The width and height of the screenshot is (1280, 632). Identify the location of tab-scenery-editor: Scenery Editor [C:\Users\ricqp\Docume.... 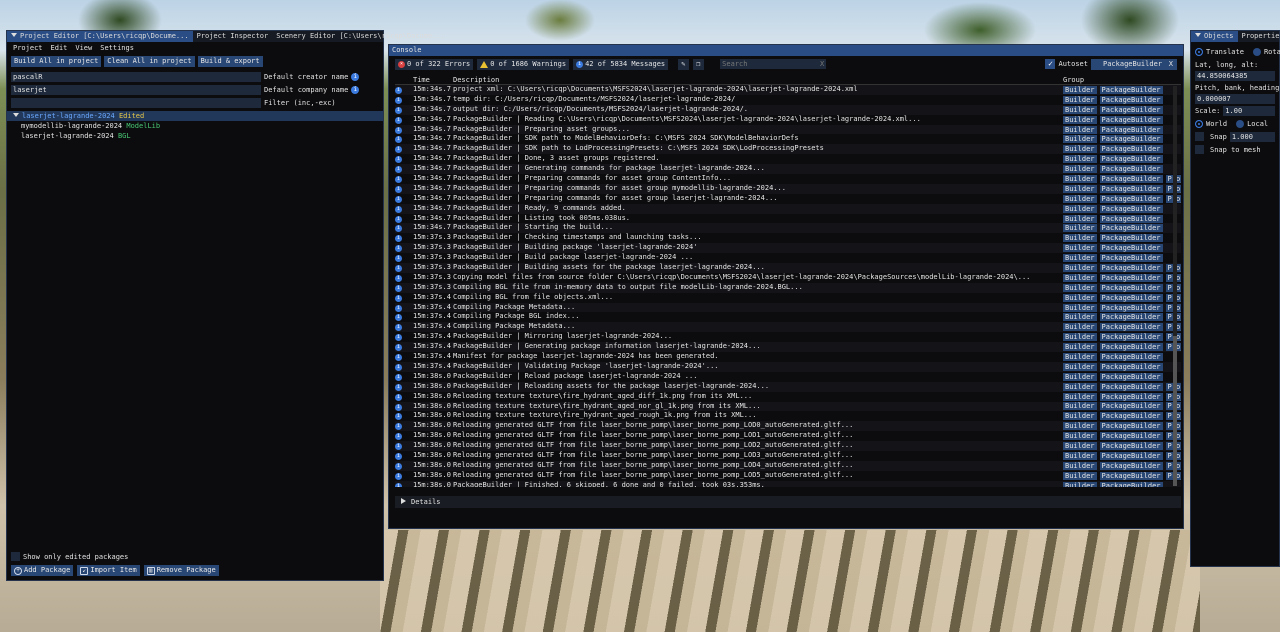
(360, 36).